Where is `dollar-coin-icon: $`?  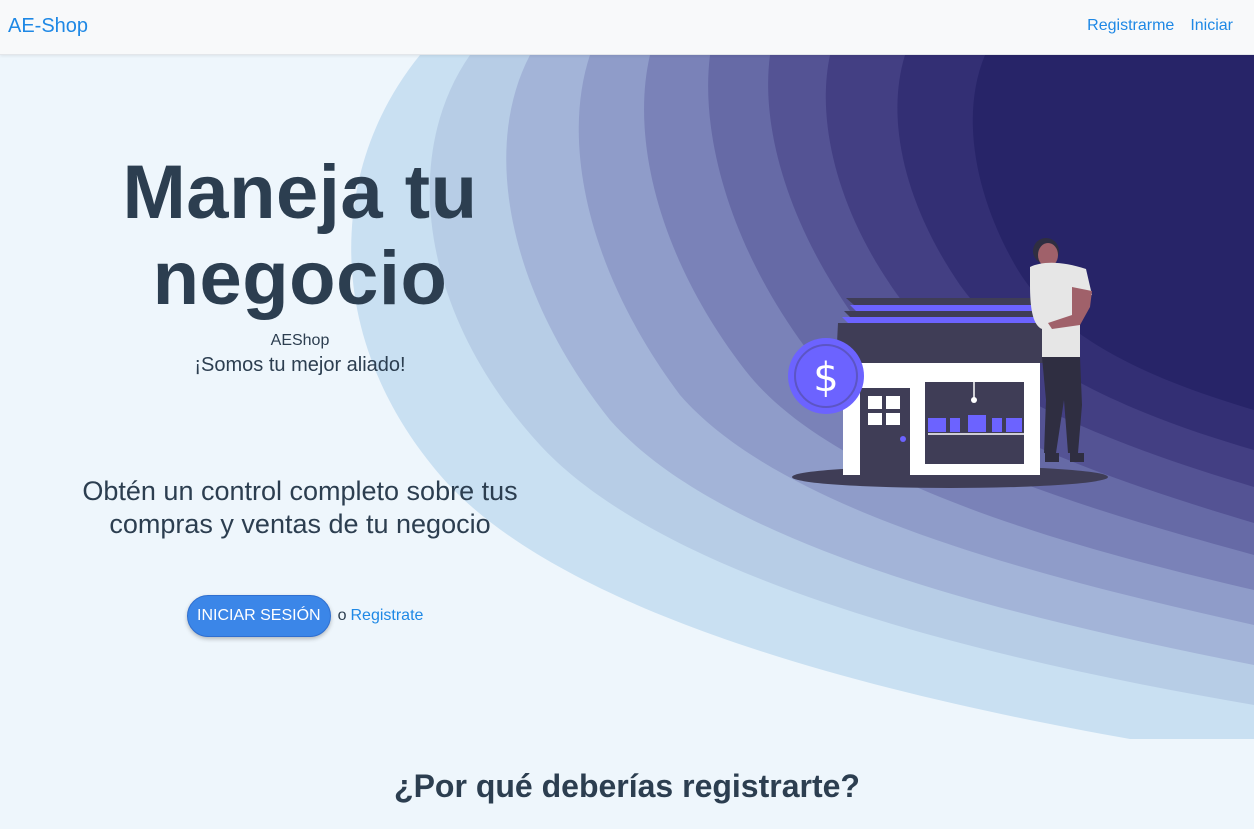
dollar-coin-icon: $ is located at coordinates (826, 376).